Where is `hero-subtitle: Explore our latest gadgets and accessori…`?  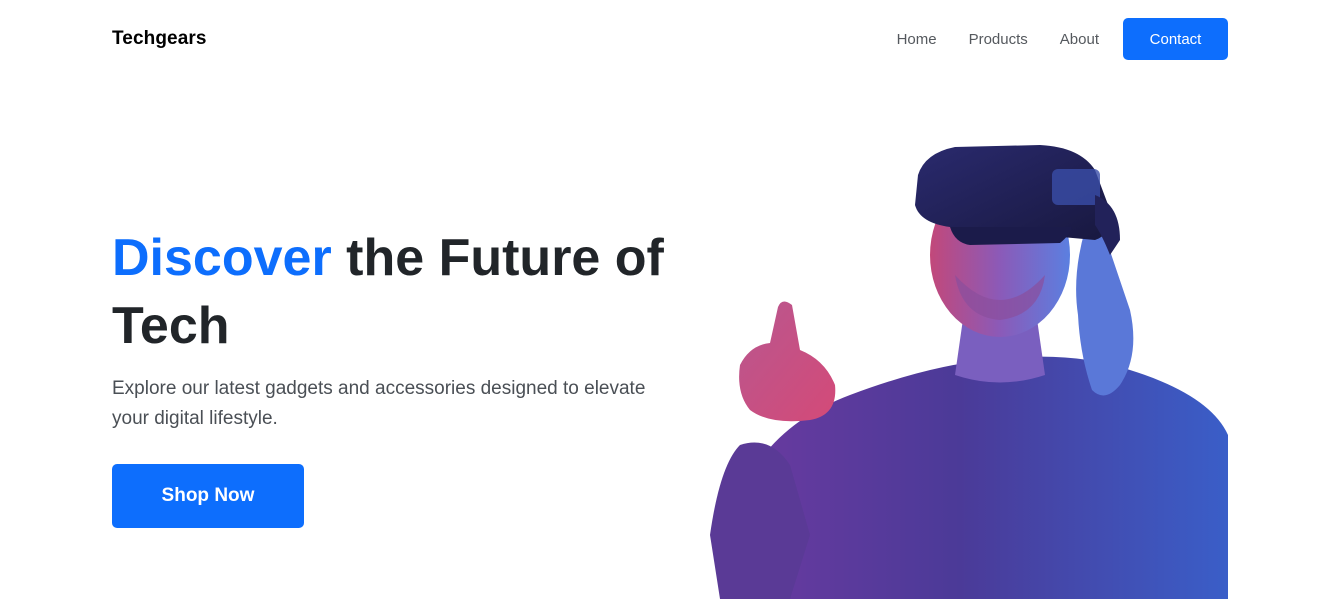
hero-subtitle: Explore our latest gadgets and accessori… is located at coordinates (379, 403).